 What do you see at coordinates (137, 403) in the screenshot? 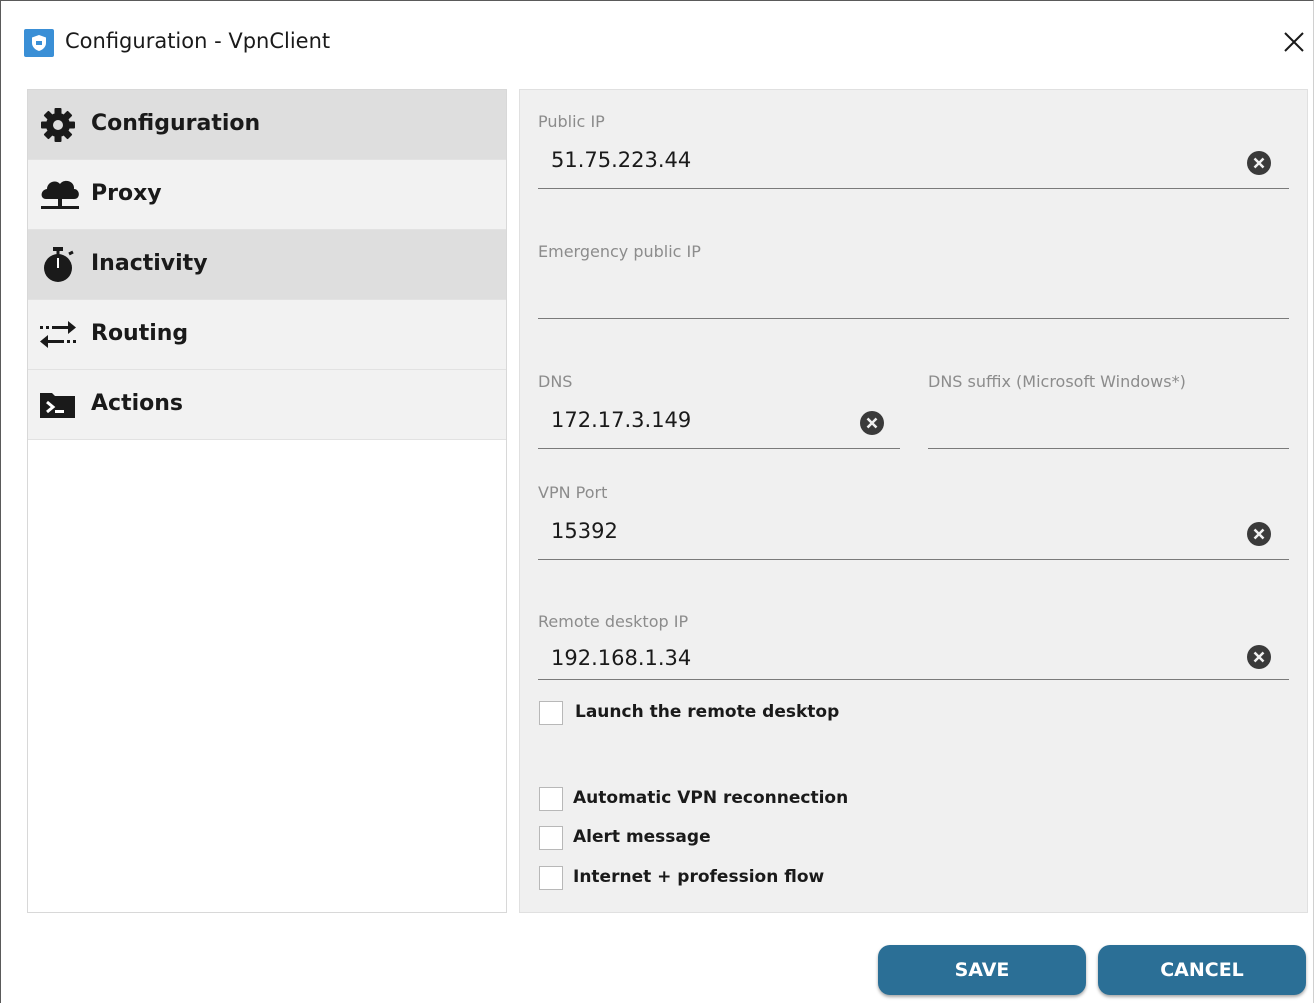
I see `sidebar-item-label: Actions` at bounding box center [137, 403].